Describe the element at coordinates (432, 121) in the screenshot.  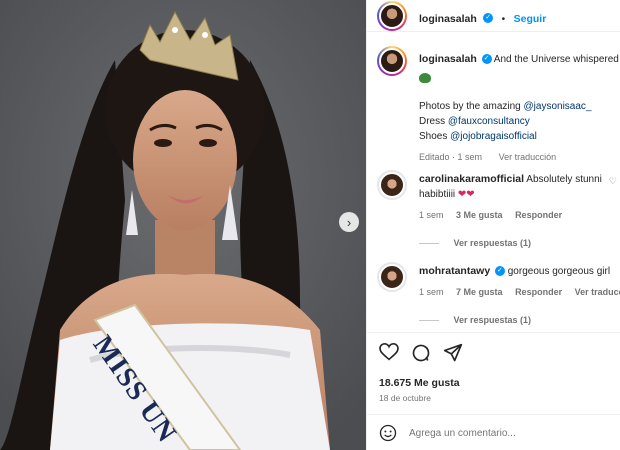
I see `dress-label: Dress` at that location.